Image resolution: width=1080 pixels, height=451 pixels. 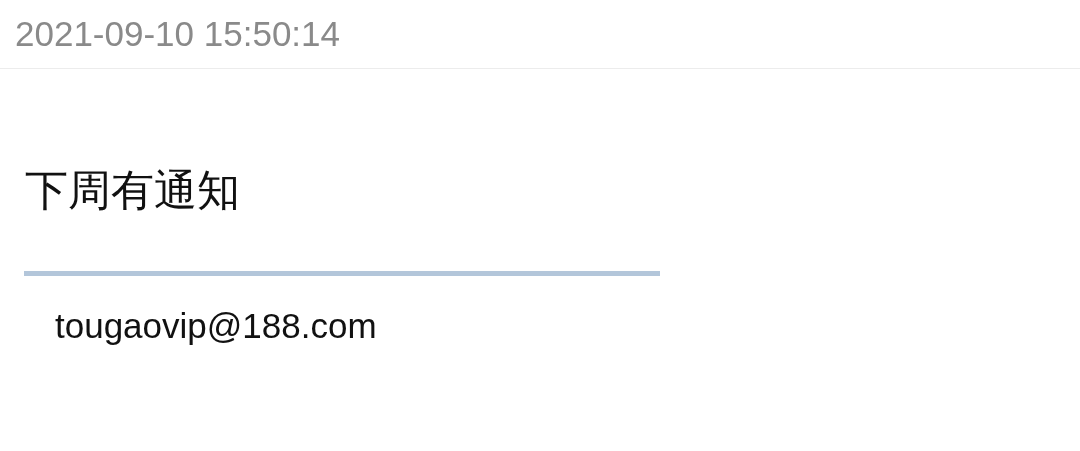 I want to click on message-timestamp: 2021-09-10 15:50:14, so click(x=177, y=33).